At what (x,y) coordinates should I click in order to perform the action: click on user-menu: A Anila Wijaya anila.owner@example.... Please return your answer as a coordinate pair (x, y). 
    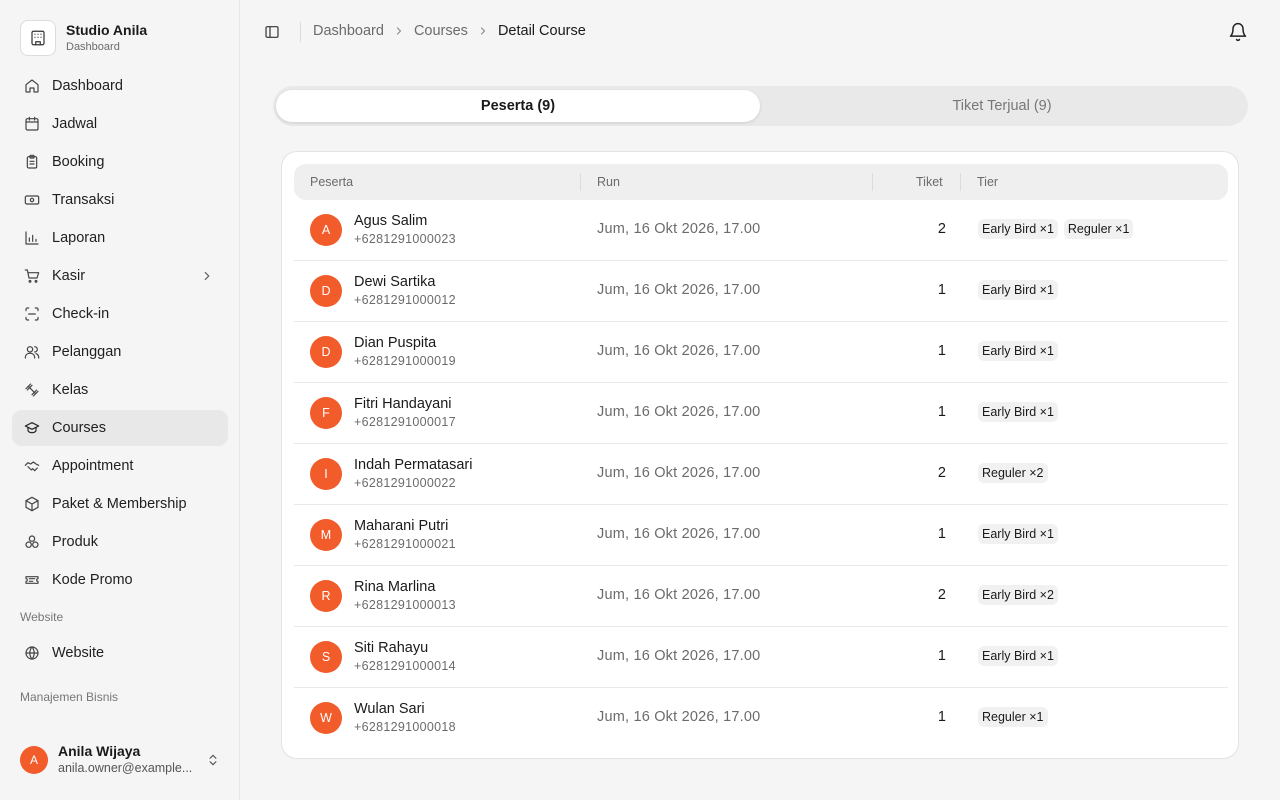
    Looking at the image, I should click on (122, 760).